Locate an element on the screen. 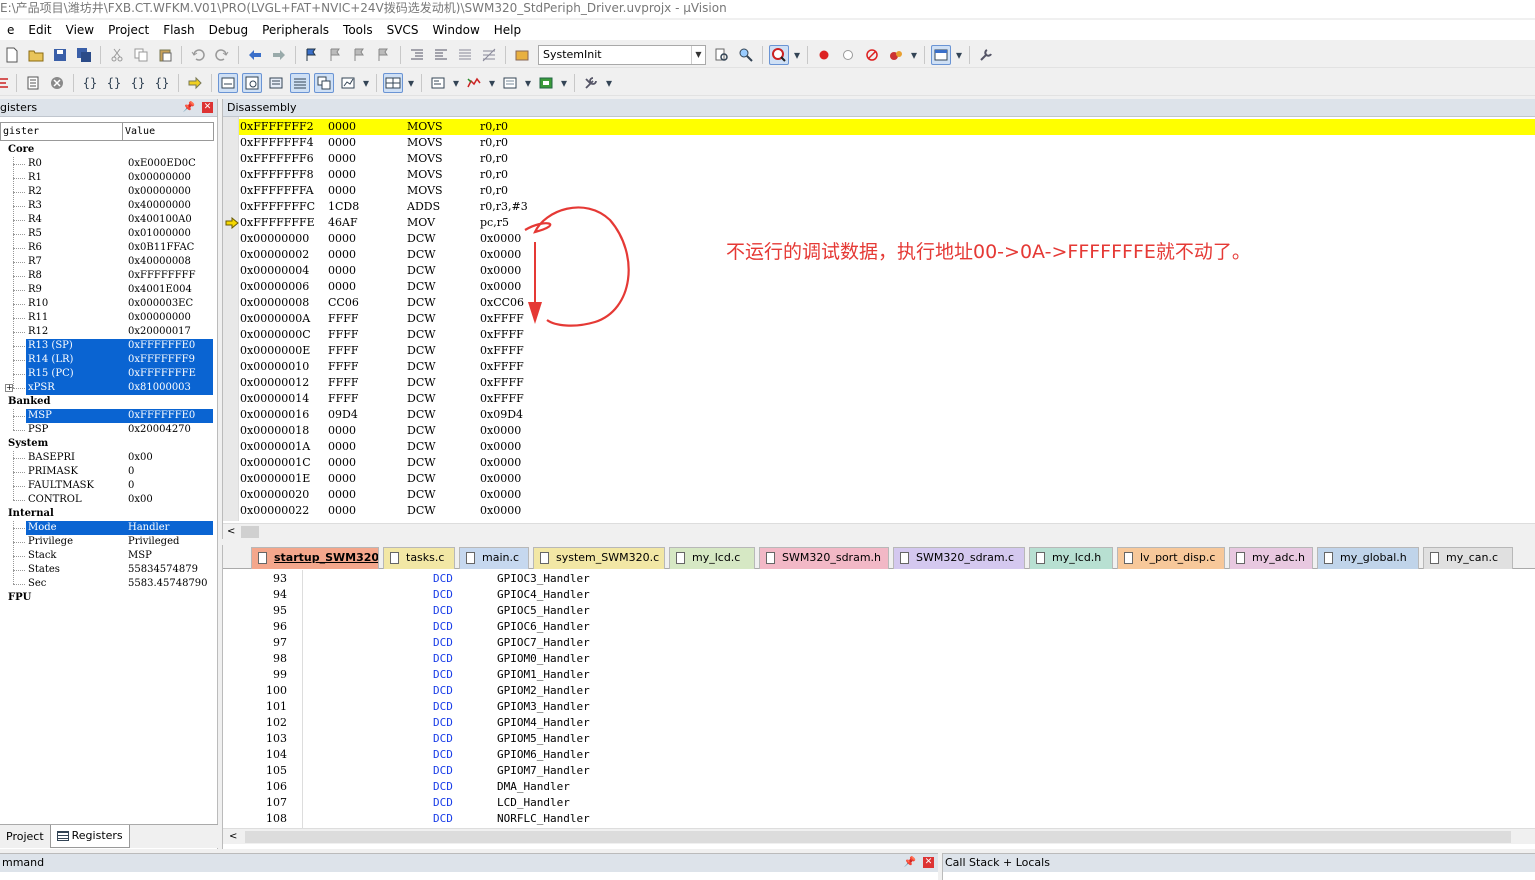 This screenshot has height=880, width=1535. trace-dropdown-icon: ▾ is located at coordinates (528, 83).